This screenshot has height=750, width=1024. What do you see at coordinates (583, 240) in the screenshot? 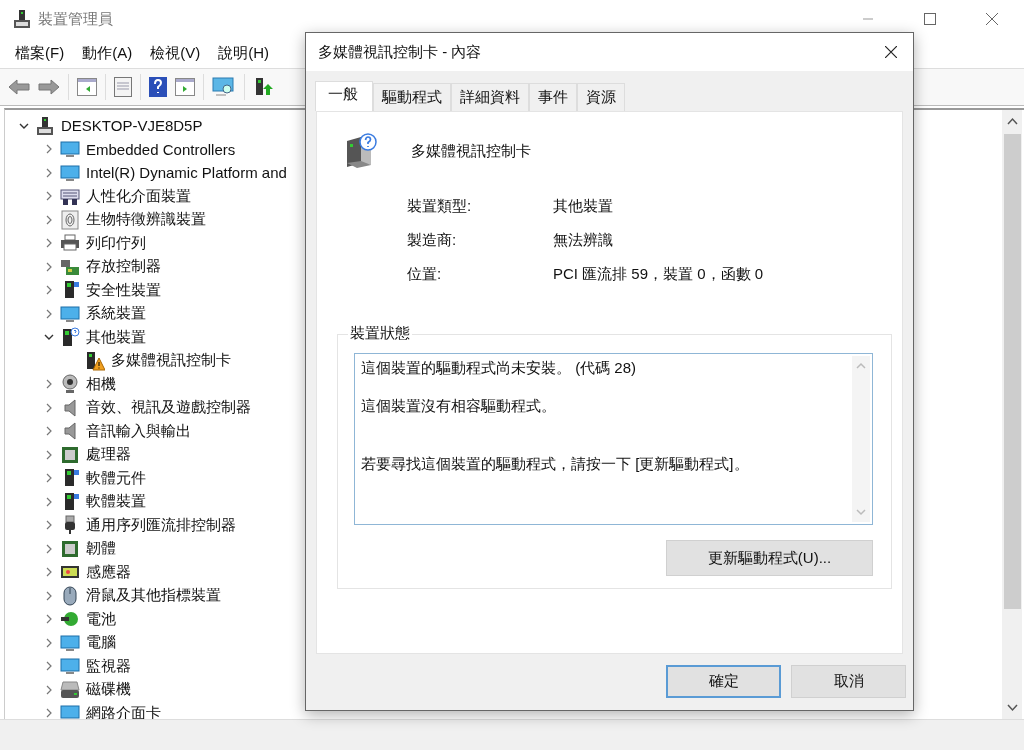
I see `property-value: 無法辨識` at bounding box center [583, 240].